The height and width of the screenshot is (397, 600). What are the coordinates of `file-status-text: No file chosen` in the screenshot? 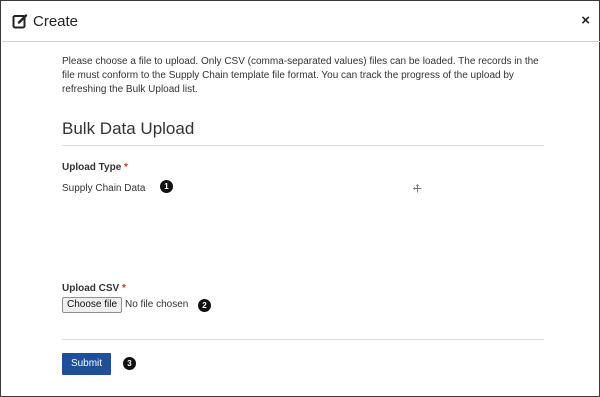 It's located at (157, 304).